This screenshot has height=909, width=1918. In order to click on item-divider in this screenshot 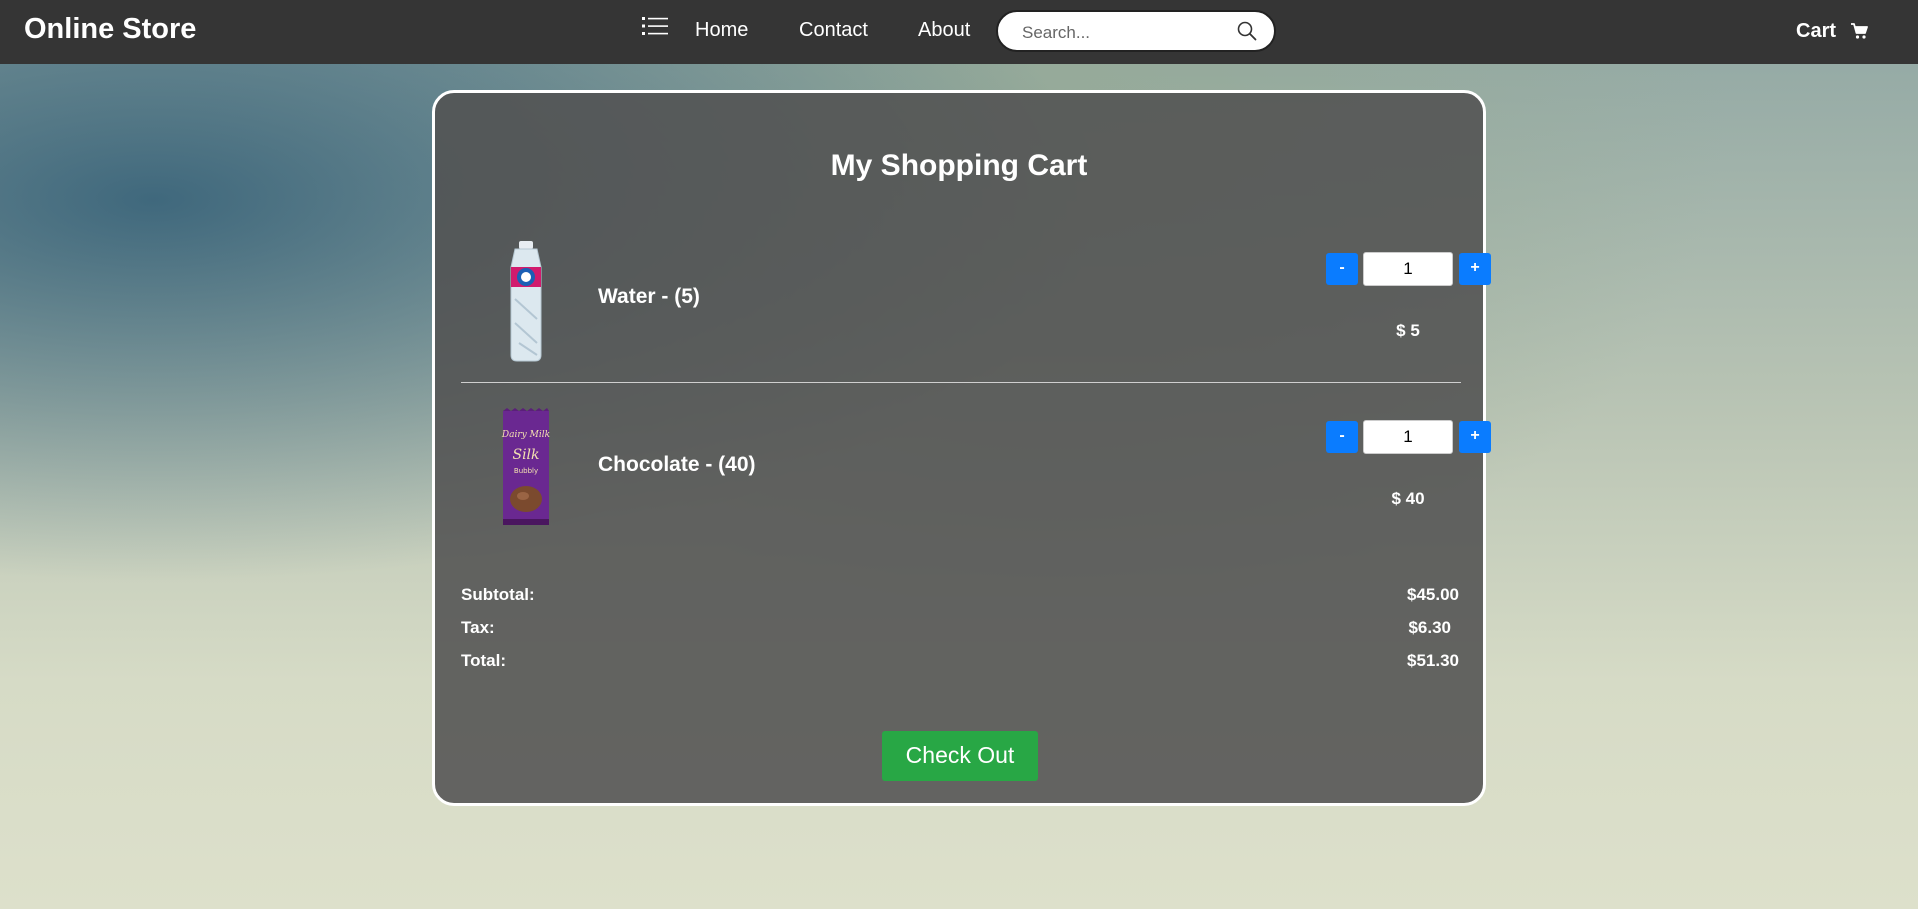, I will do `click(961, 382)`.